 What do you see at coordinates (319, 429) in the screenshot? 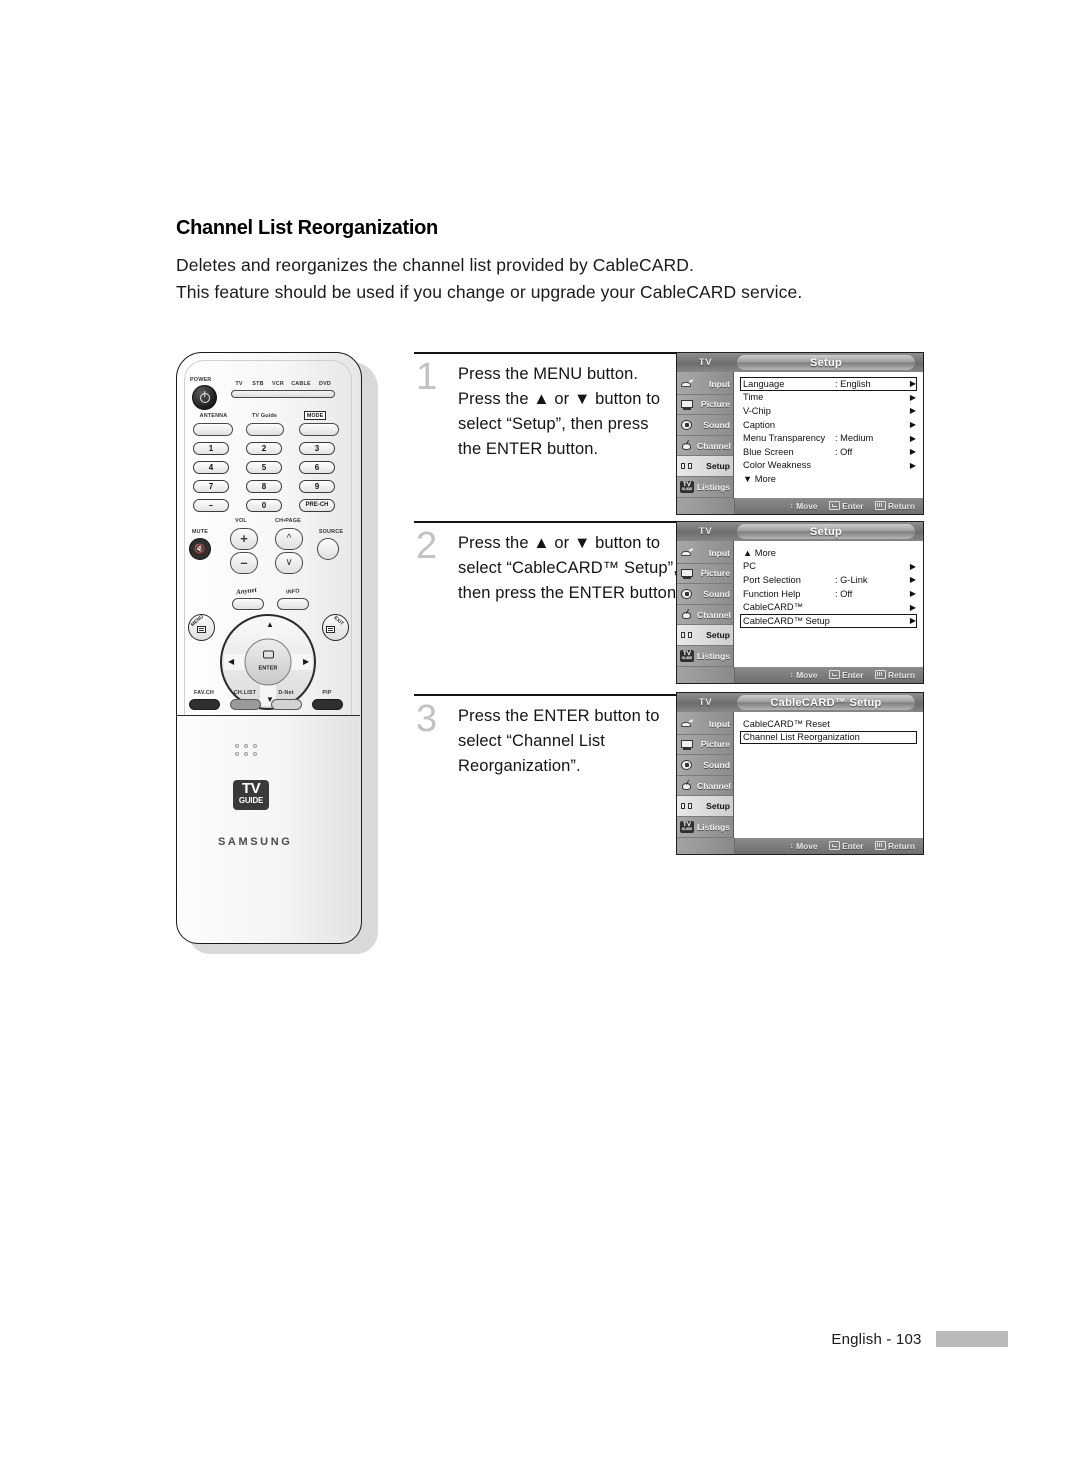
I see `mode-button` at bounding box center [319, 429].